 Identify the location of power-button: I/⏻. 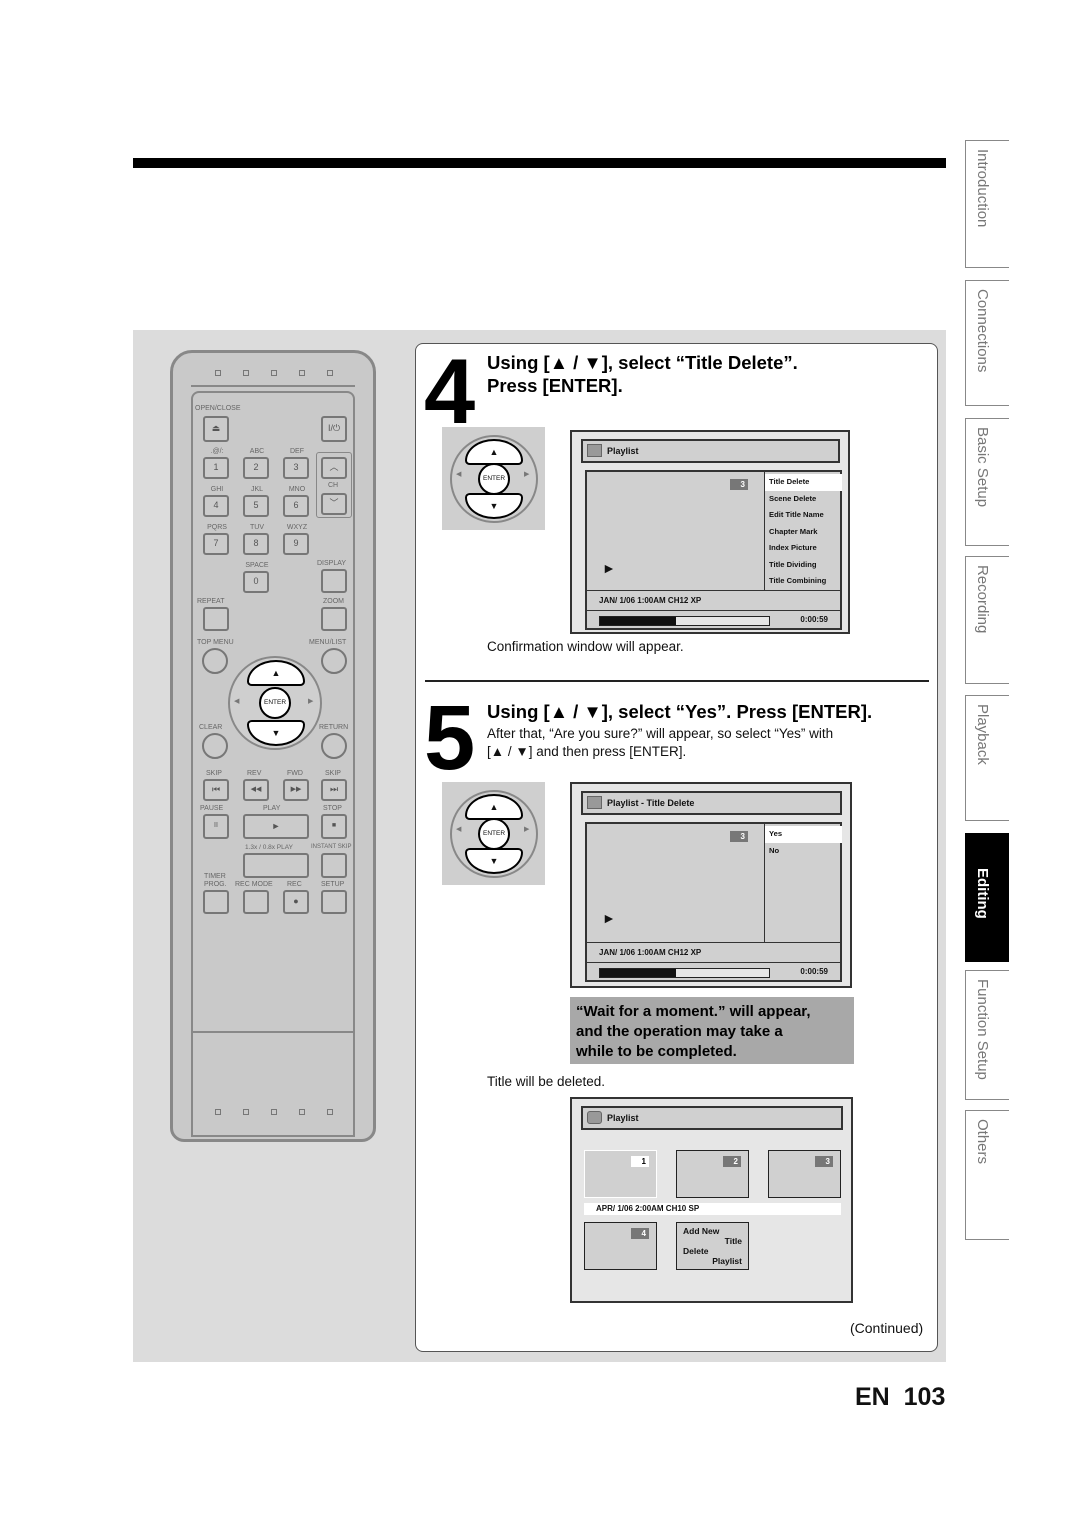
(334, 429).